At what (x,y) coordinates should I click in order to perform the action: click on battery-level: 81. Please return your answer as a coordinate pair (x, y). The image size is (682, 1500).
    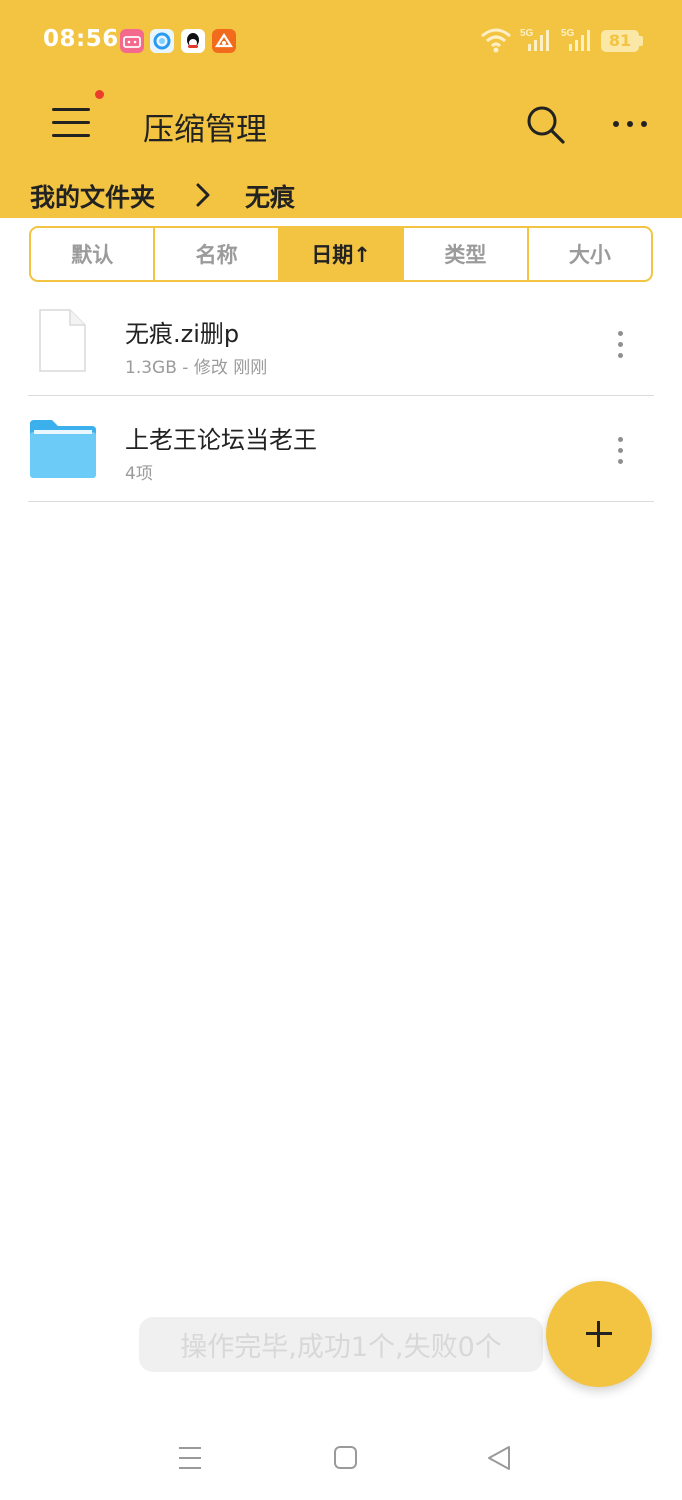
    Looking at the image, I should click on (620, 40).